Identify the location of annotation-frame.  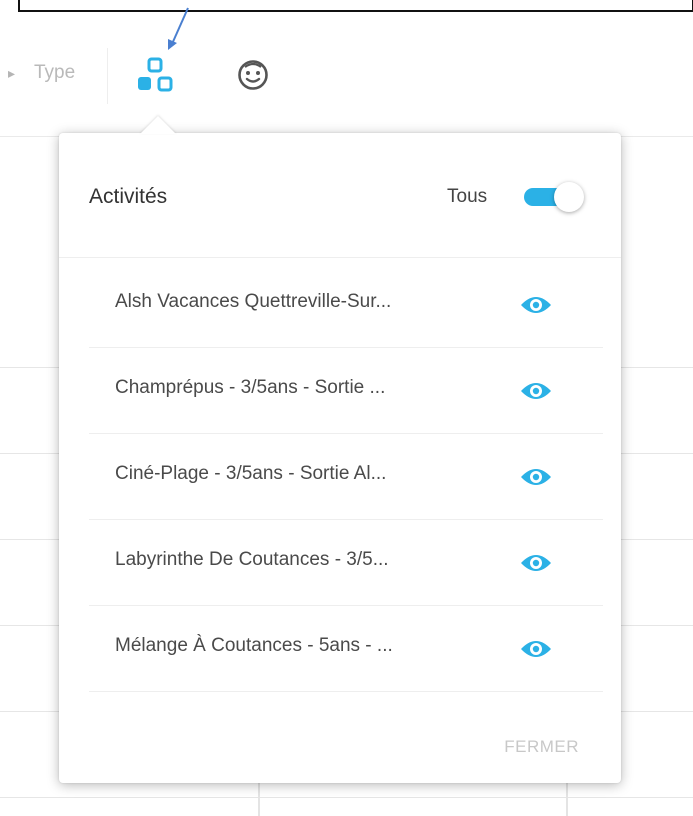
(355, 6).